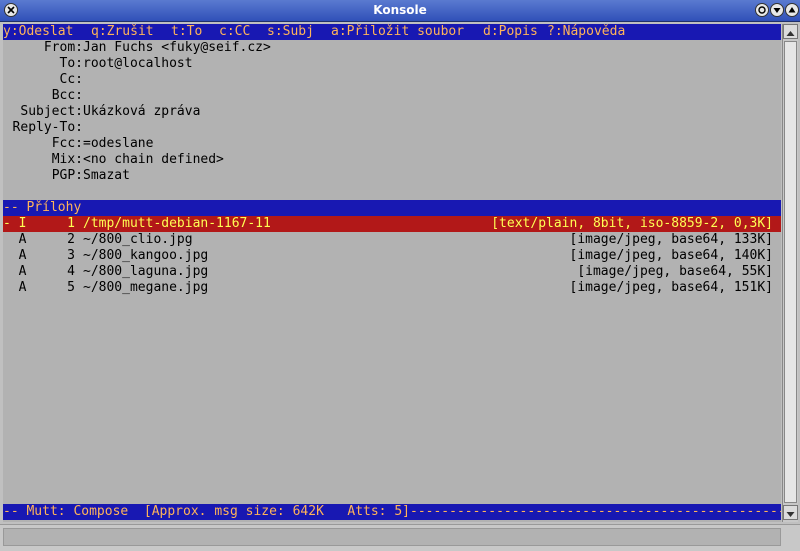 The height and width of the screenshot is (551, 800). Describe the element at coordinates (118, 144) in the screenshot. I see `header-value: =odeslane` at that location.